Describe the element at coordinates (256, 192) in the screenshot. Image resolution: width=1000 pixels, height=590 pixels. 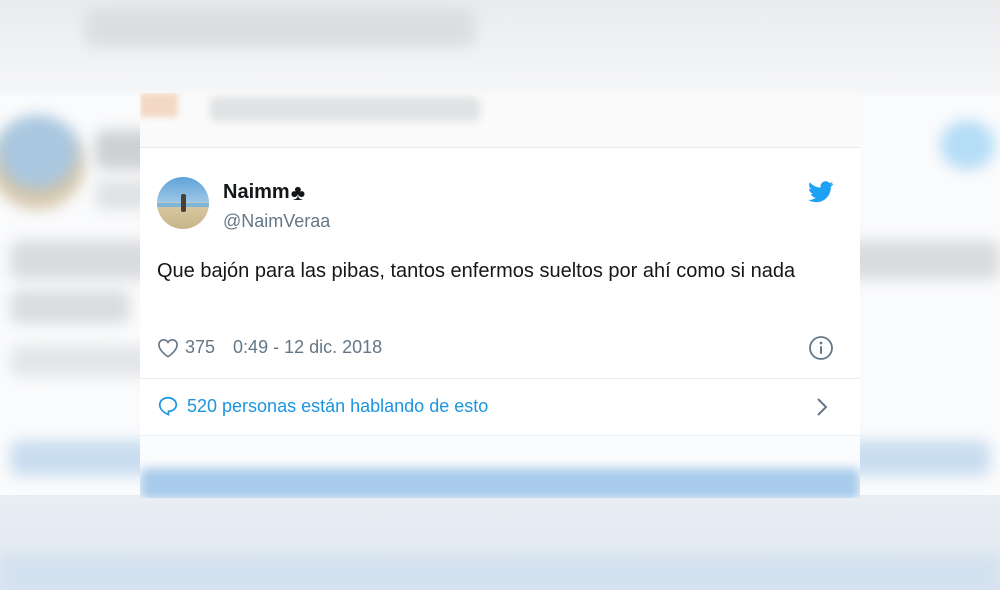
I see `display-name: Naimm` at that location.